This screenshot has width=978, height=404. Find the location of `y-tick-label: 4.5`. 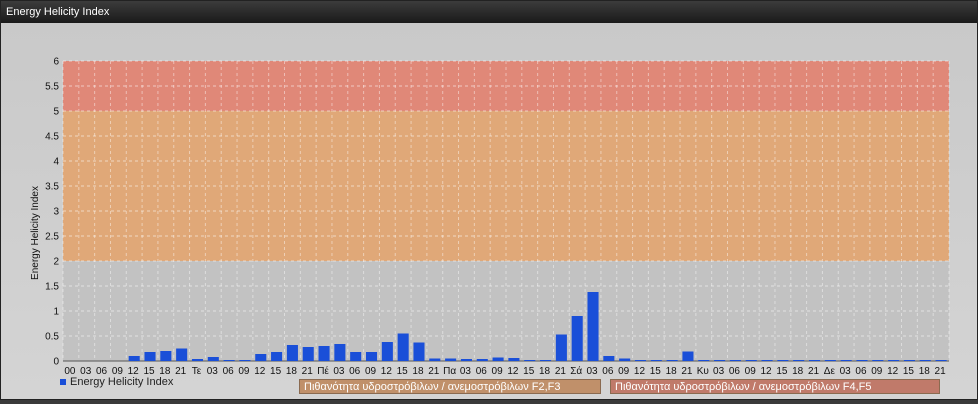

y-tick-label: 4.5 is located at coordinates (52, 137).